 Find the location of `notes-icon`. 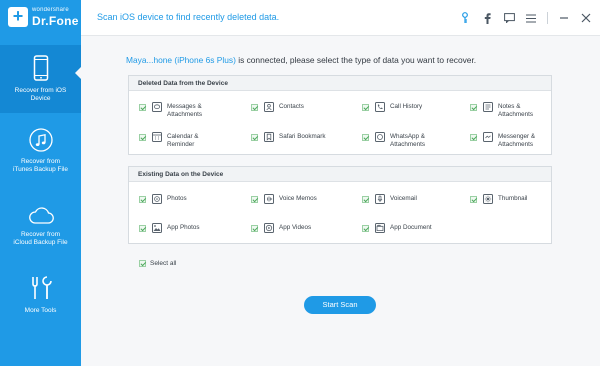

notes-icon is located at coordinates (488, 107).